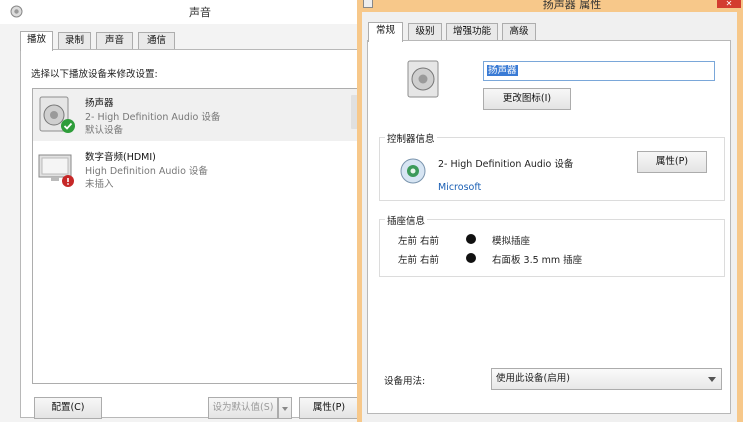  Describe the element at coordinates (712, 379) in the screenshot. I see `chevron-down-icon` at that location.